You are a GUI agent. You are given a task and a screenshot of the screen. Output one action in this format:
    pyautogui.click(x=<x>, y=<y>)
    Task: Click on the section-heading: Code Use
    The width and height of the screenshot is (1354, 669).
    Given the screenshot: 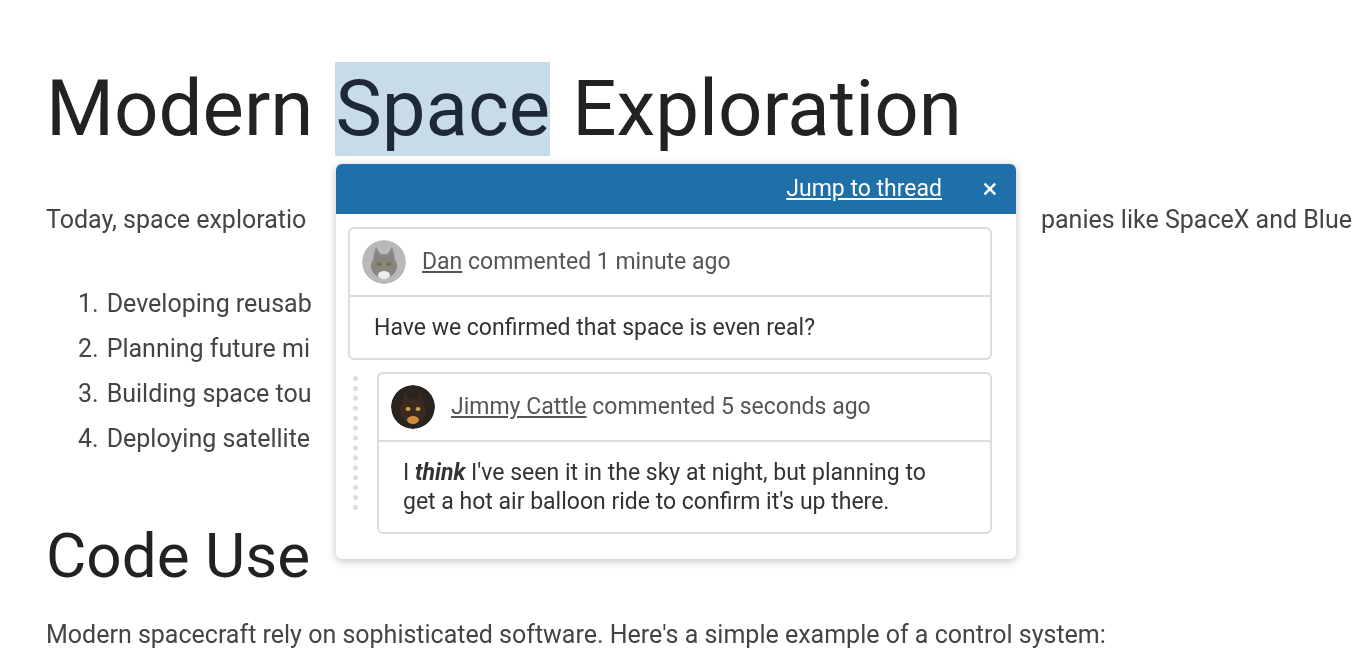 What is the action you would take?
    pyautogui.click(x=178, y=555)
    